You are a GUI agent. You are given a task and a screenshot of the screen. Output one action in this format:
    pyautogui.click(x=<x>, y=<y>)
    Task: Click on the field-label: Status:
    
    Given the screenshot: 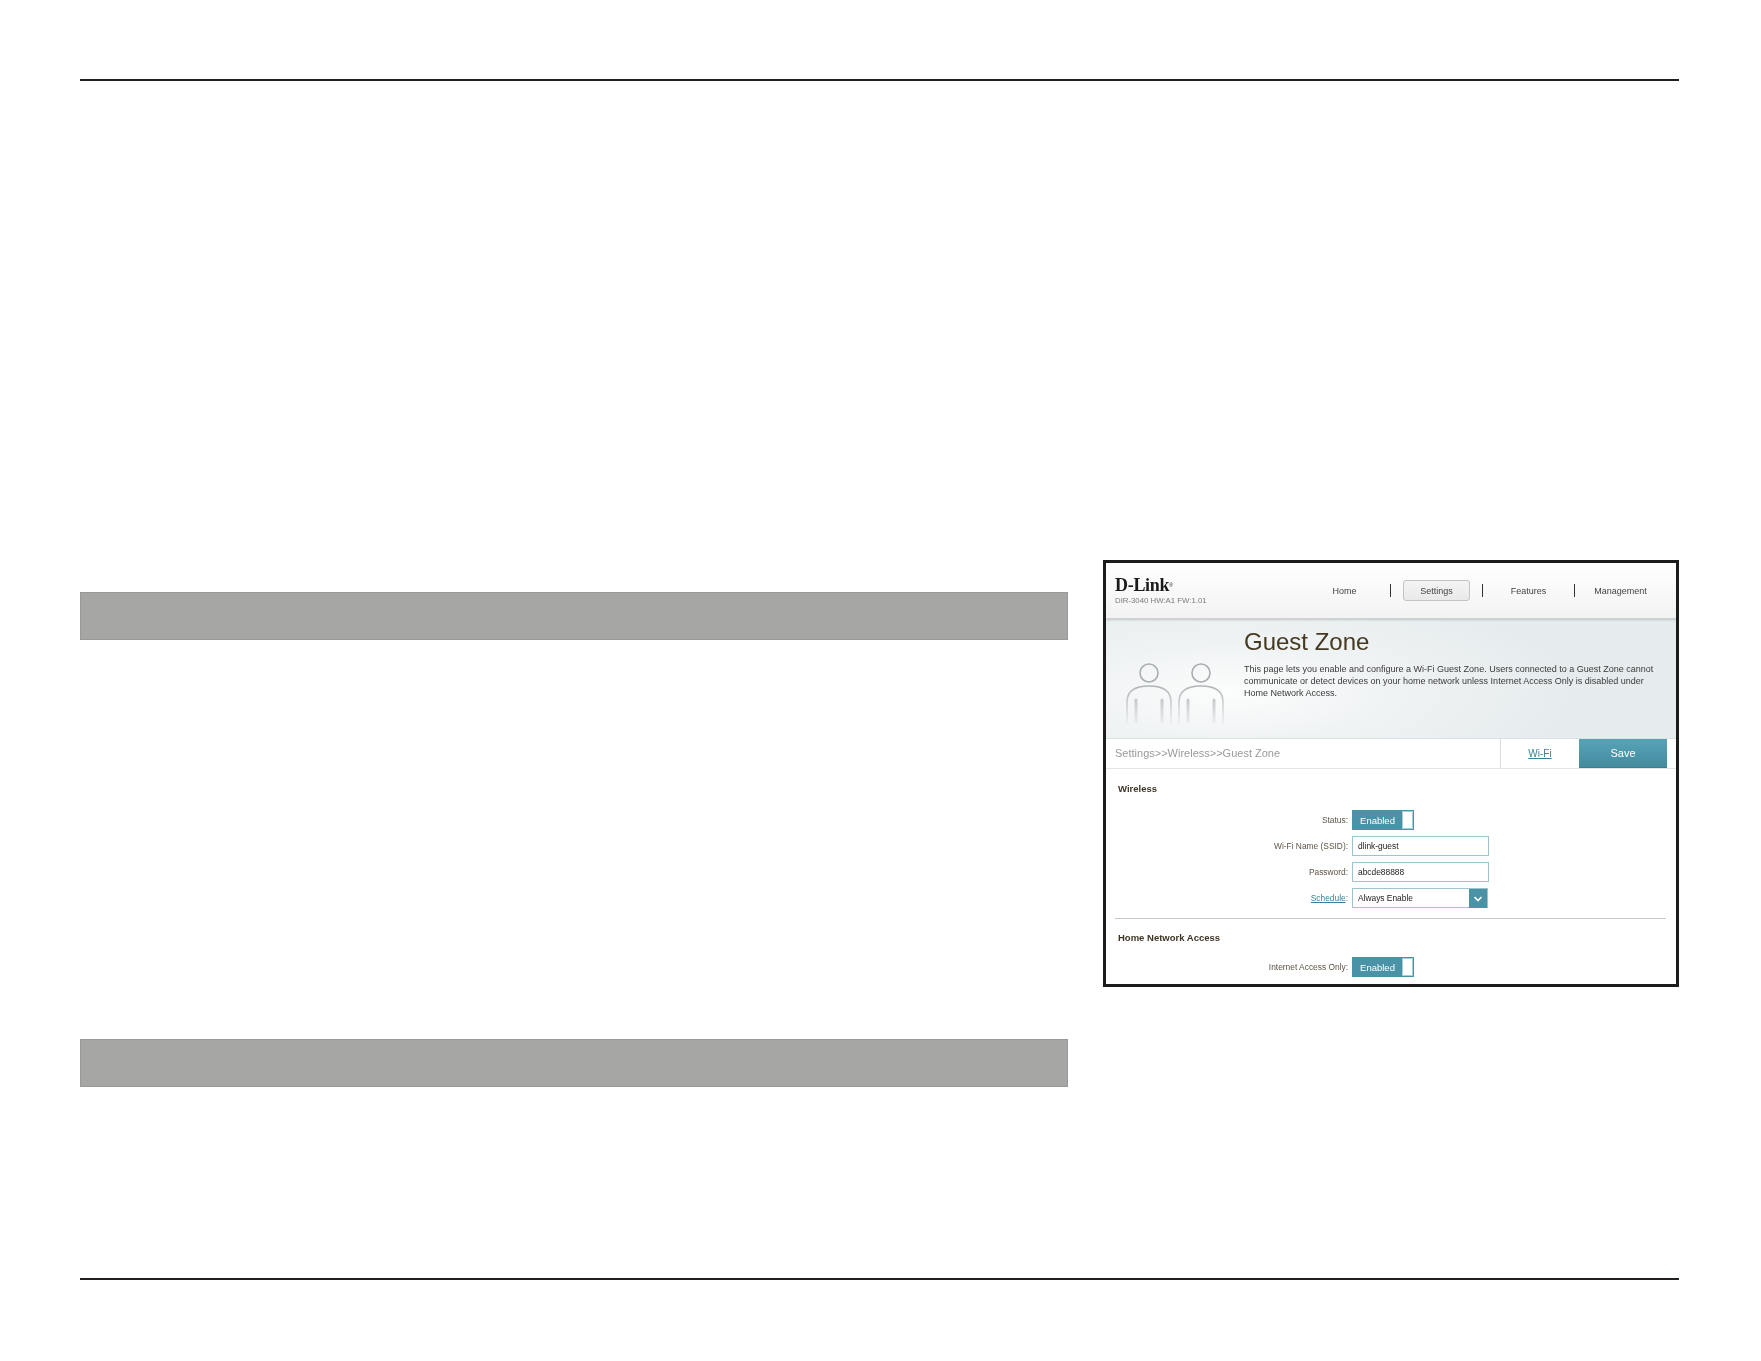 What is the action you would take?
    pyautogui.click(x=1334, y=820)
    